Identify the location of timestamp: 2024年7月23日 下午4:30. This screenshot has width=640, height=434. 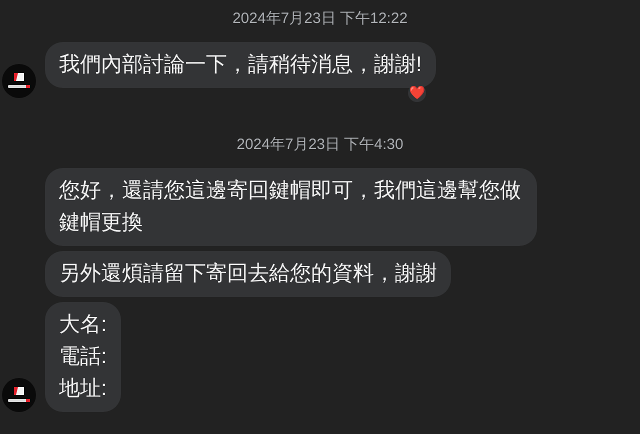
(320, 145).